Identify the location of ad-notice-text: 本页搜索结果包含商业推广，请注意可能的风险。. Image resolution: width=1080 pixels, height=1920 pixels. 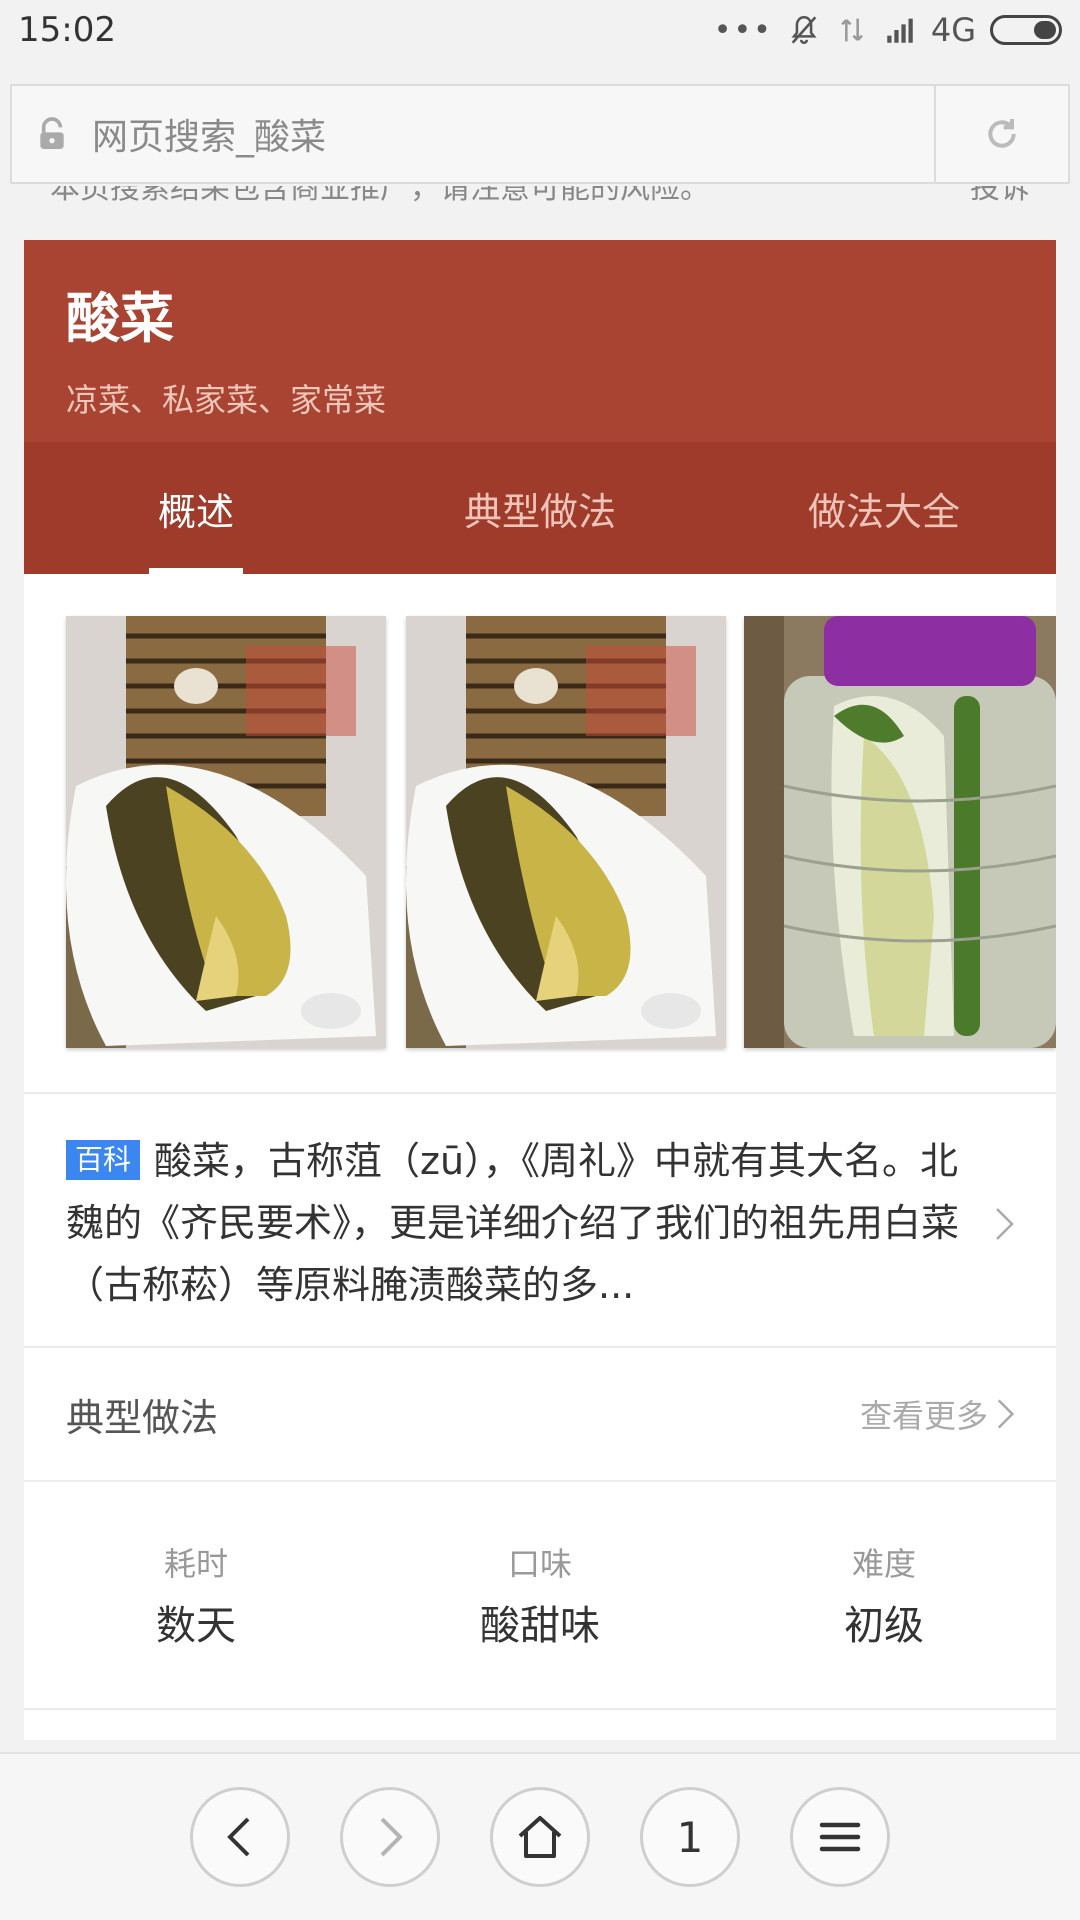
(380, 196).